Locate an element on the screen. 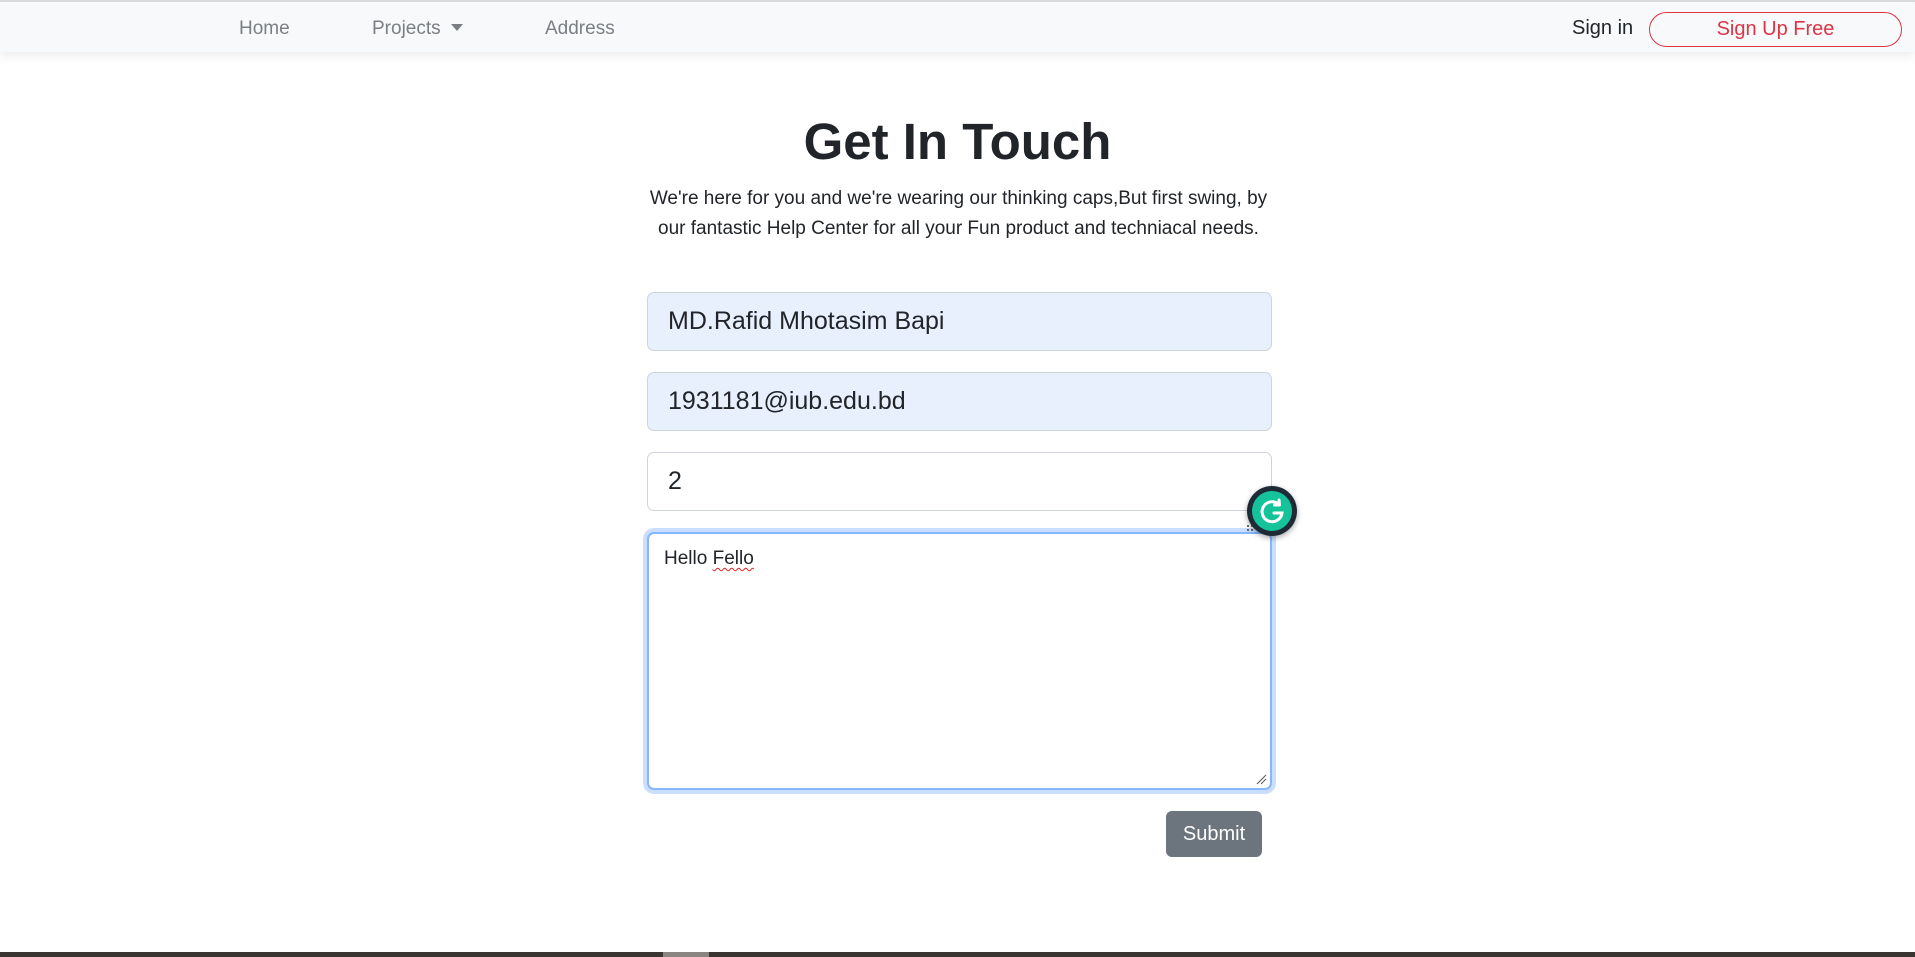  message-misspelled-word: Fello is located at coordinates (733, 558).